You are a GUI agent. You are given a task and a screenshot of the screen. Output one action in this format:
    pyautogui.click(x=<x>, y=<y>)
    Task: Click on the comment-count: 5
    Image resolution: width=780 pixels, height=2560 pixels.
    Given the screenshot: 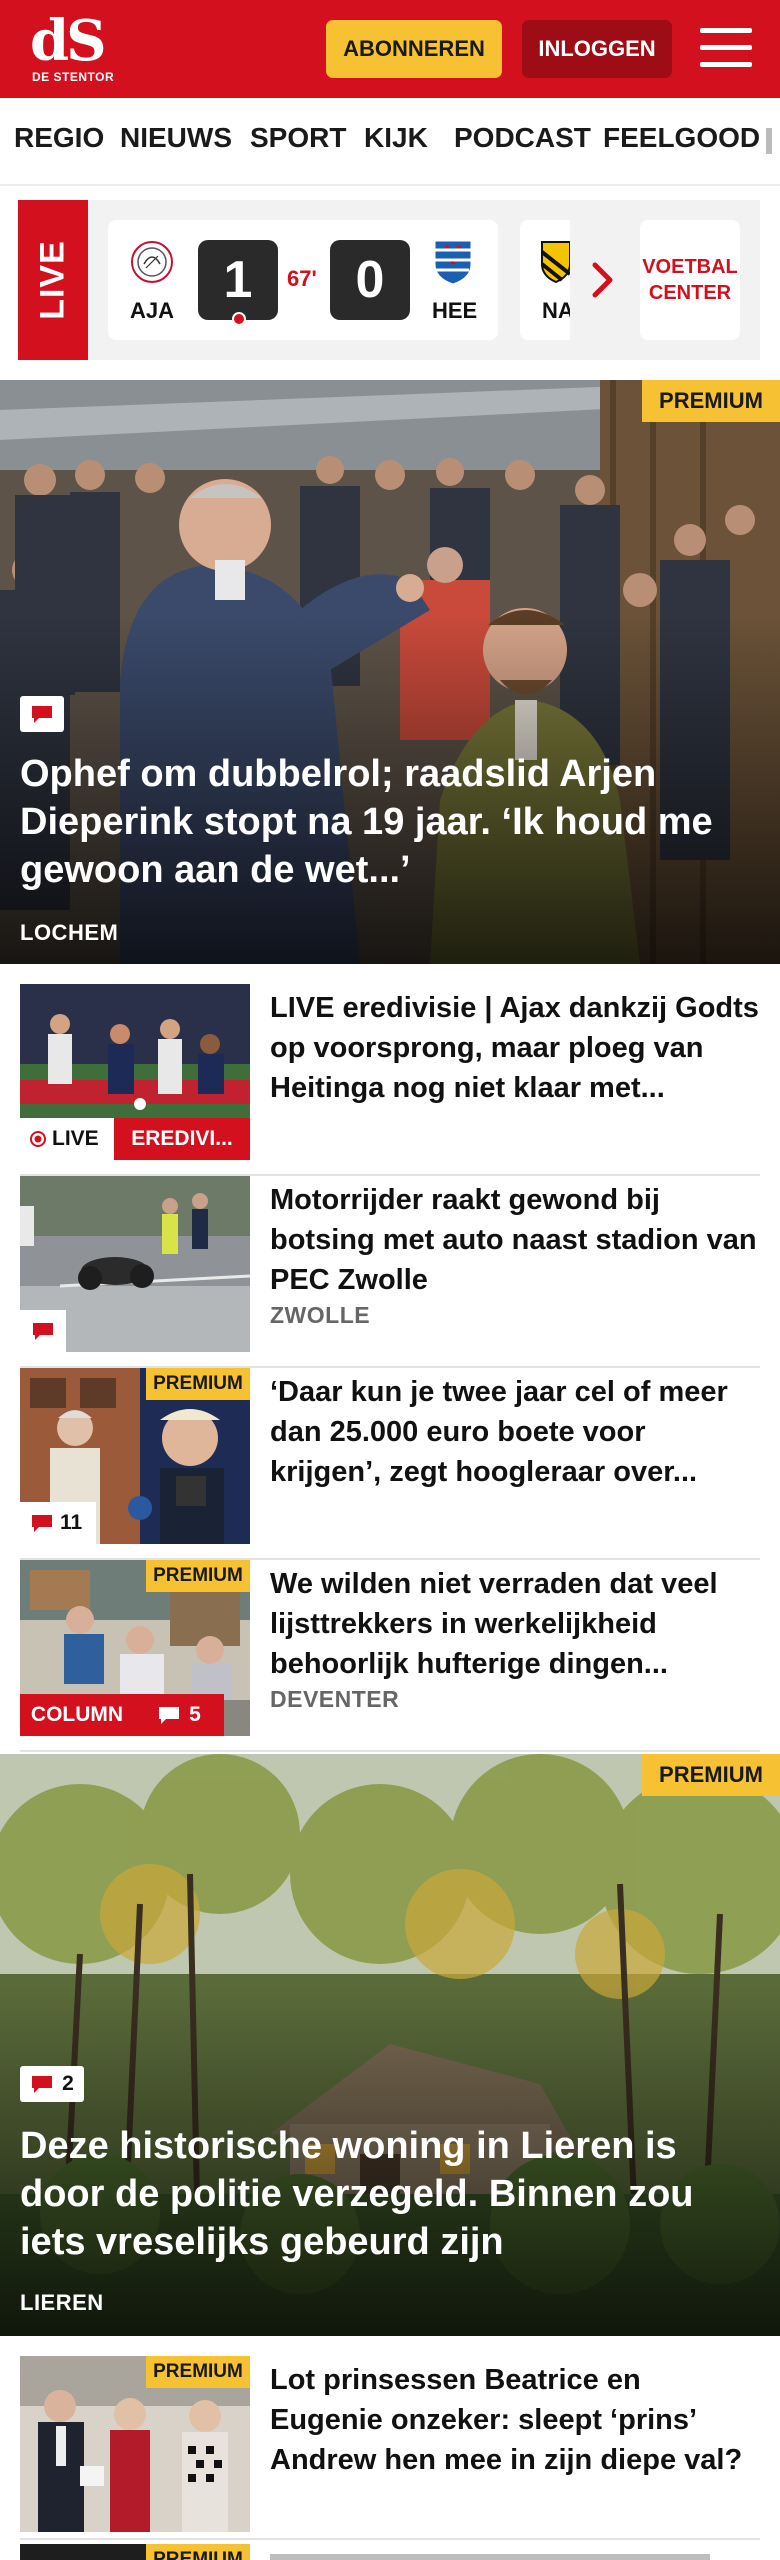 What is the action you would take?
    pyautogui.click(x=195, y=1714)
    